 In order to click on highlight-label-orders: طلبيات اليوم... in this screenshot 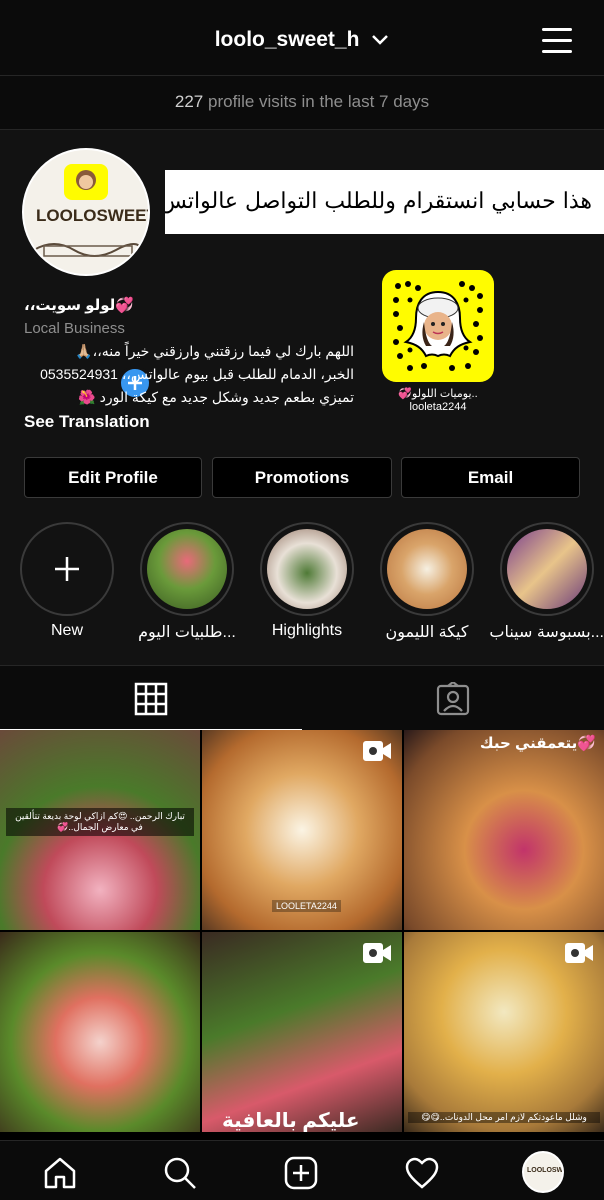, I will do `click(187, 632)`.